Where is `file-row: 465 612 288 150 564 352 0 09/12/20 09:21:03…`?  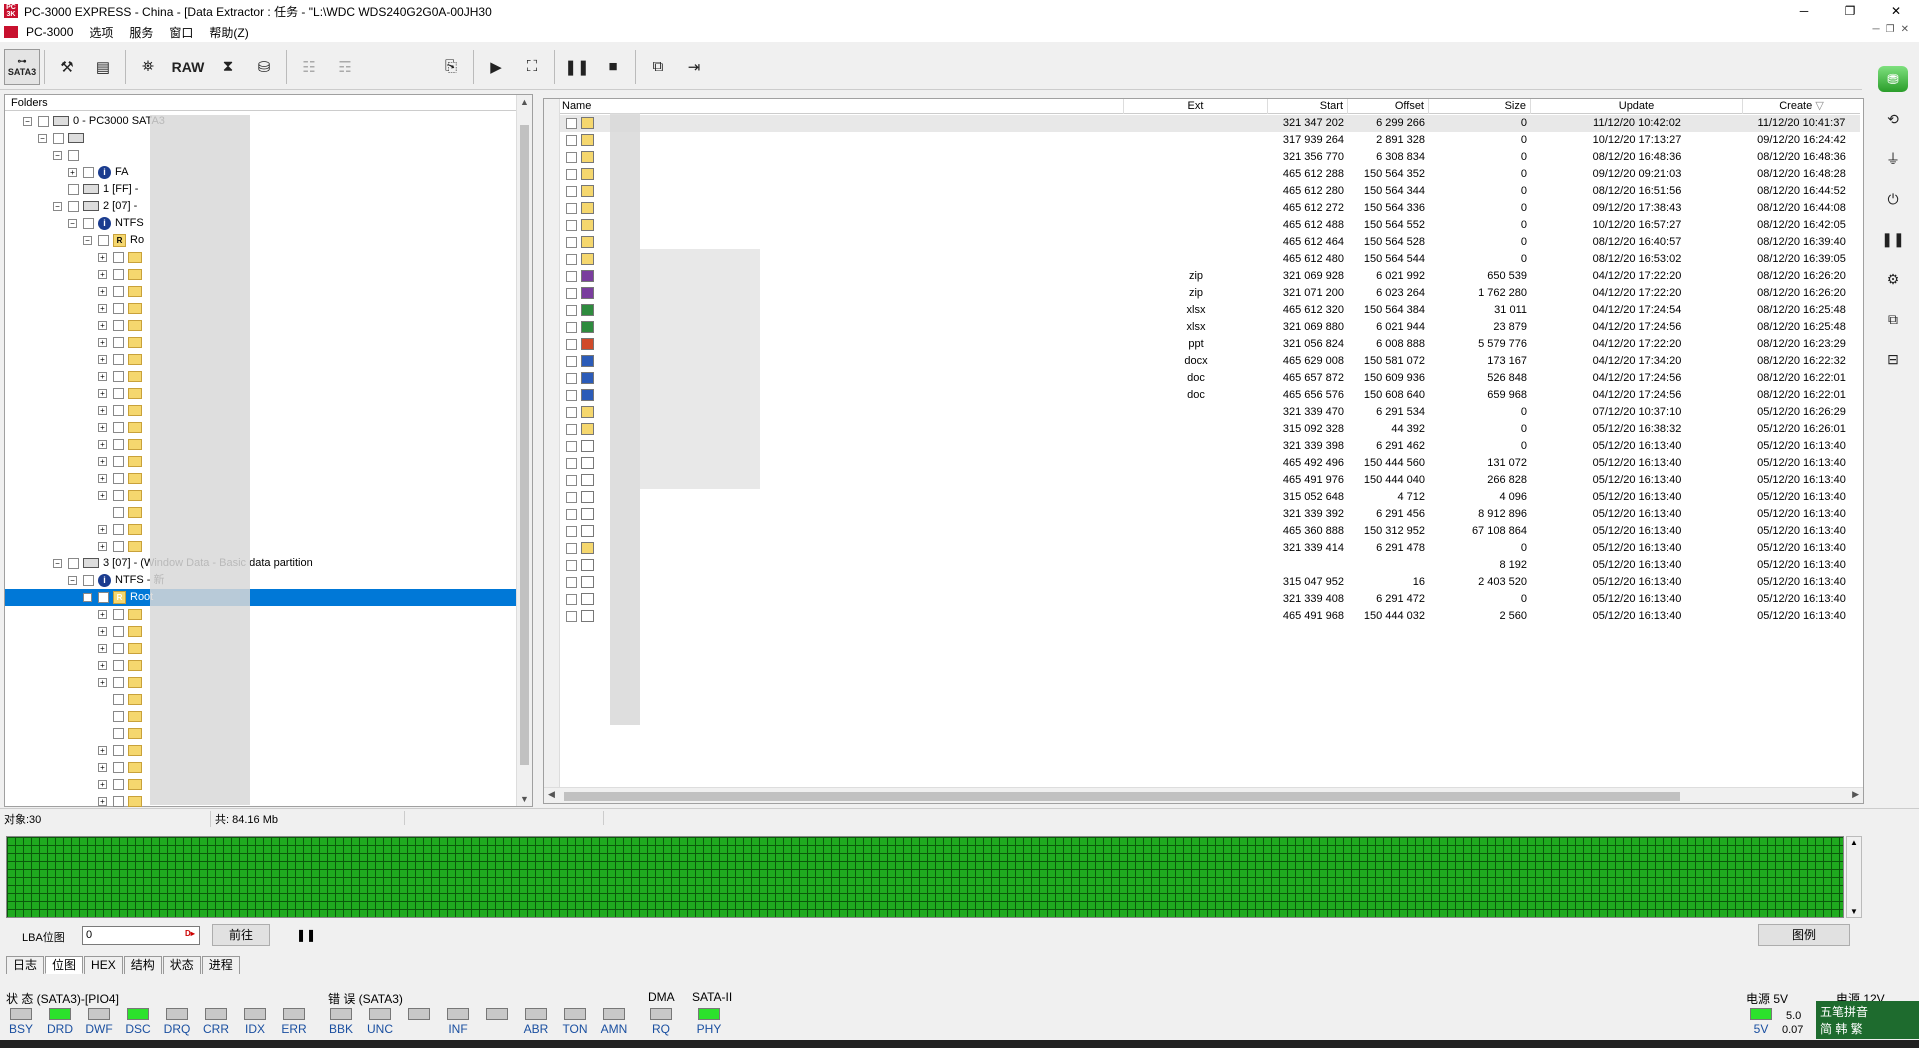 file-row: 465 612 288 150 564 352 0 09/12/20 09:21:03… is located at coordinates (1210, 174).